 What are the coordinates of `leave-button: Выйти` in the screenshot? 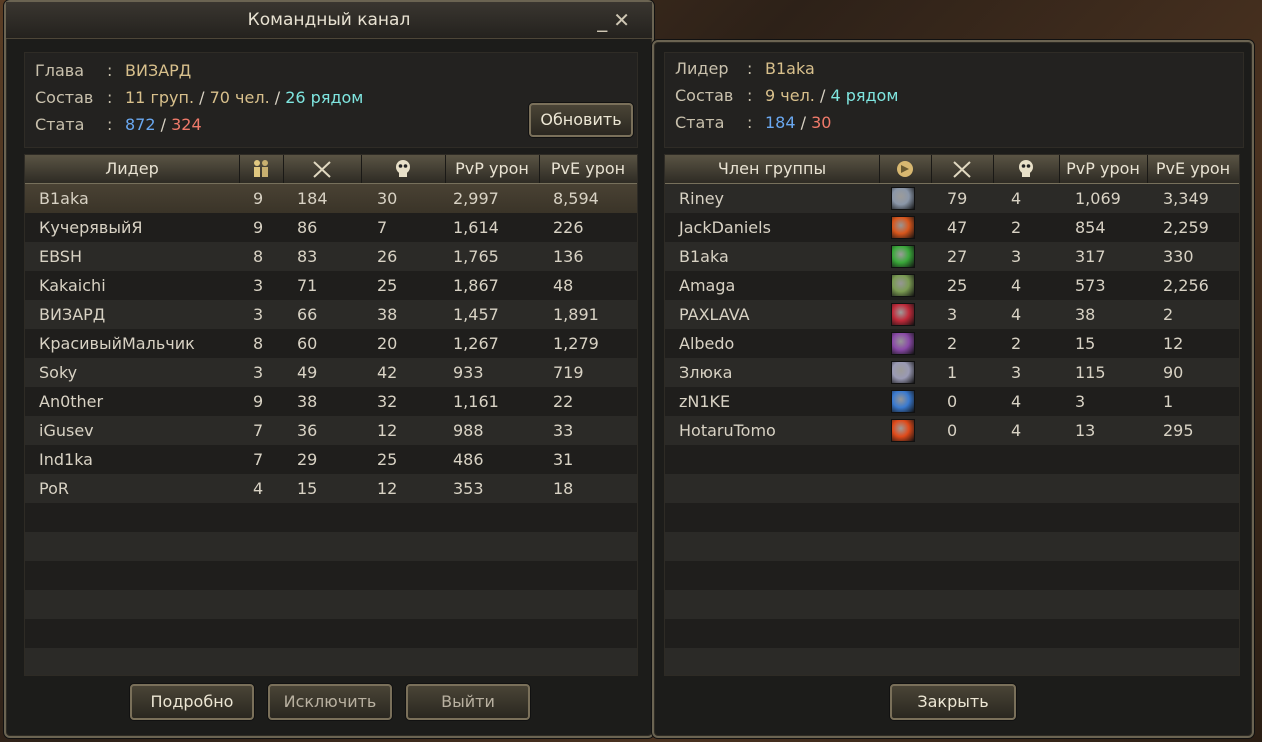 It's located at (468, 702).